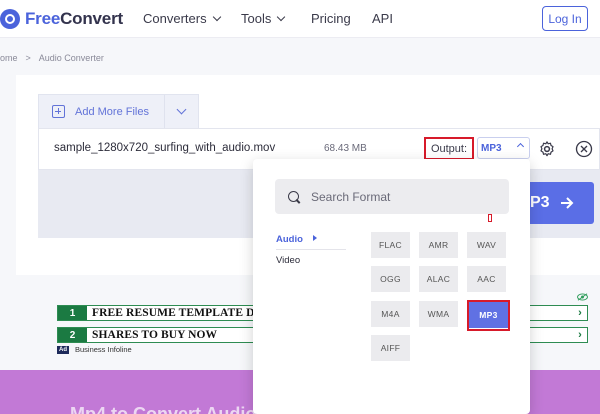 The height and width of the screenshot is (414, 600). I want to click on ad-brand: Ad Business Infoline, so click(94, 349).